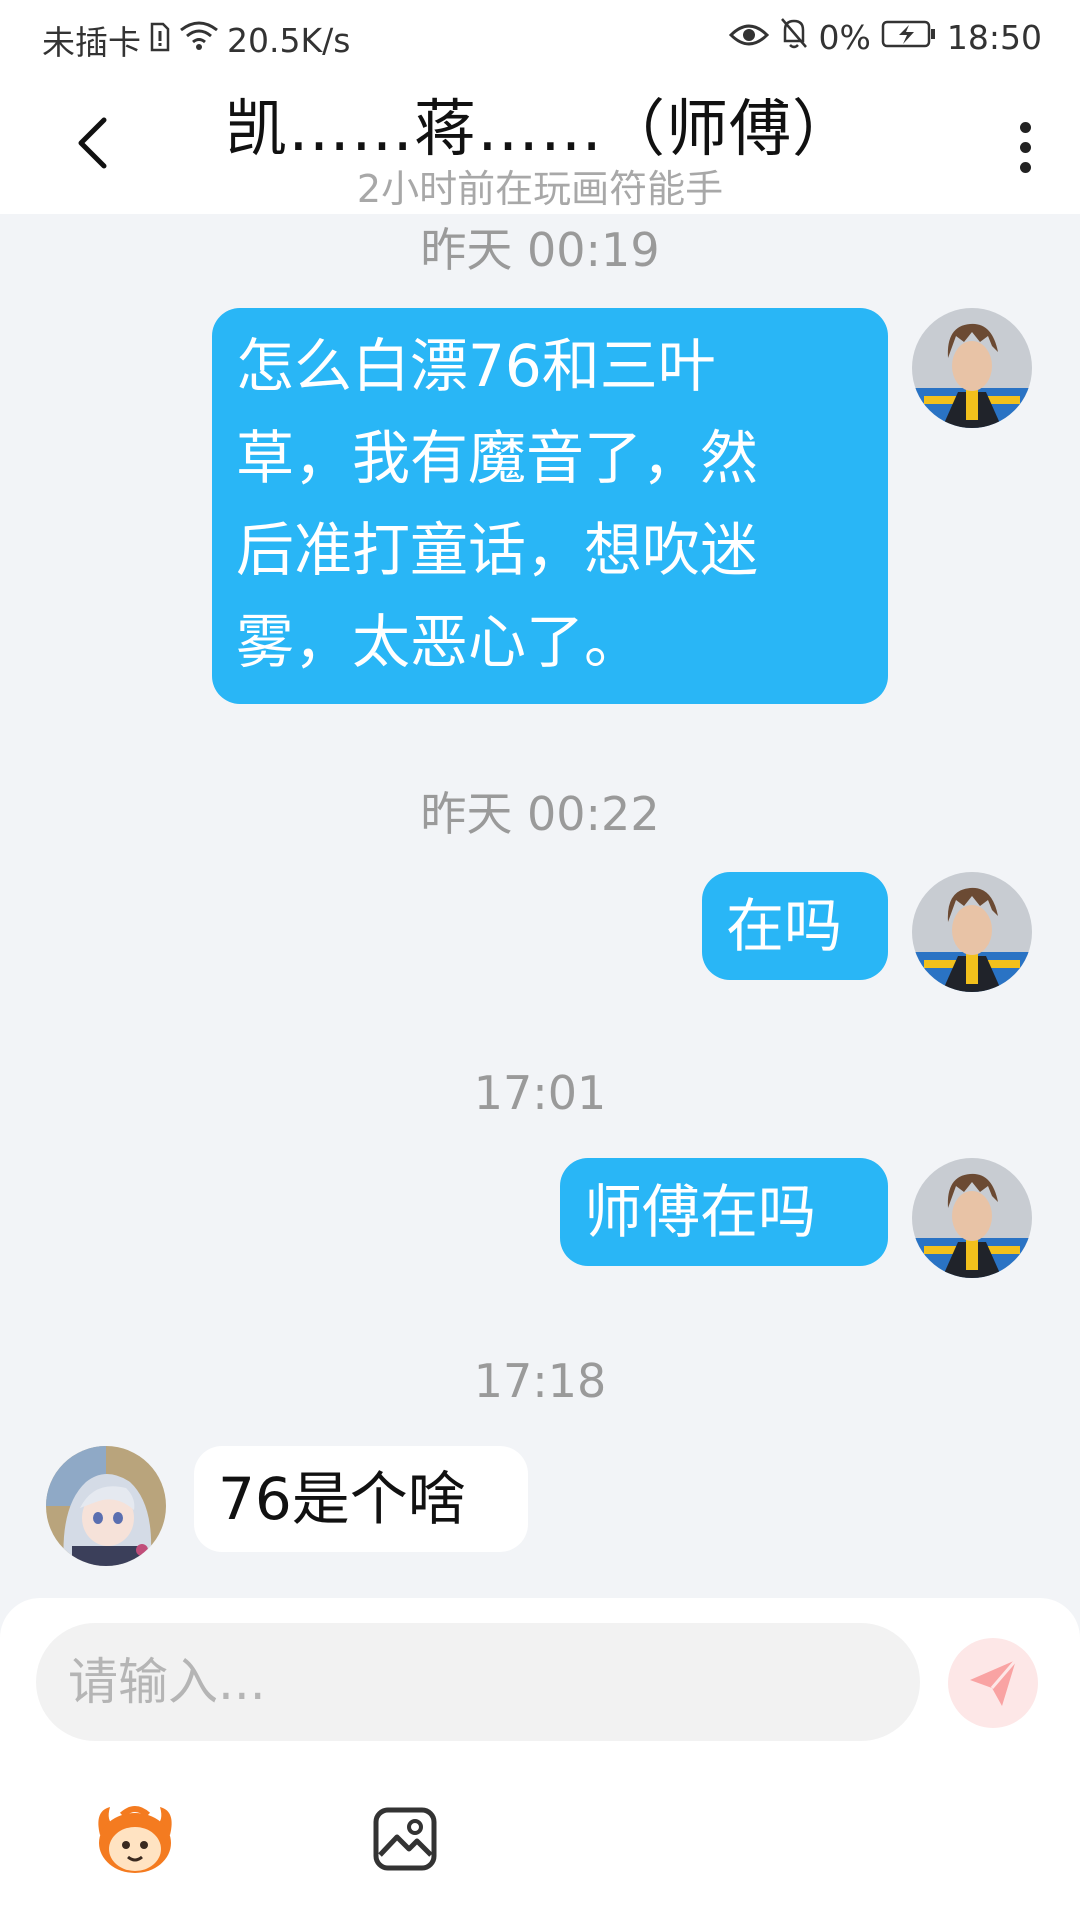 The height and width of the screenshot is (1920, 1080). I want to click on status-right: 0% 18:50, so click(885, 37).